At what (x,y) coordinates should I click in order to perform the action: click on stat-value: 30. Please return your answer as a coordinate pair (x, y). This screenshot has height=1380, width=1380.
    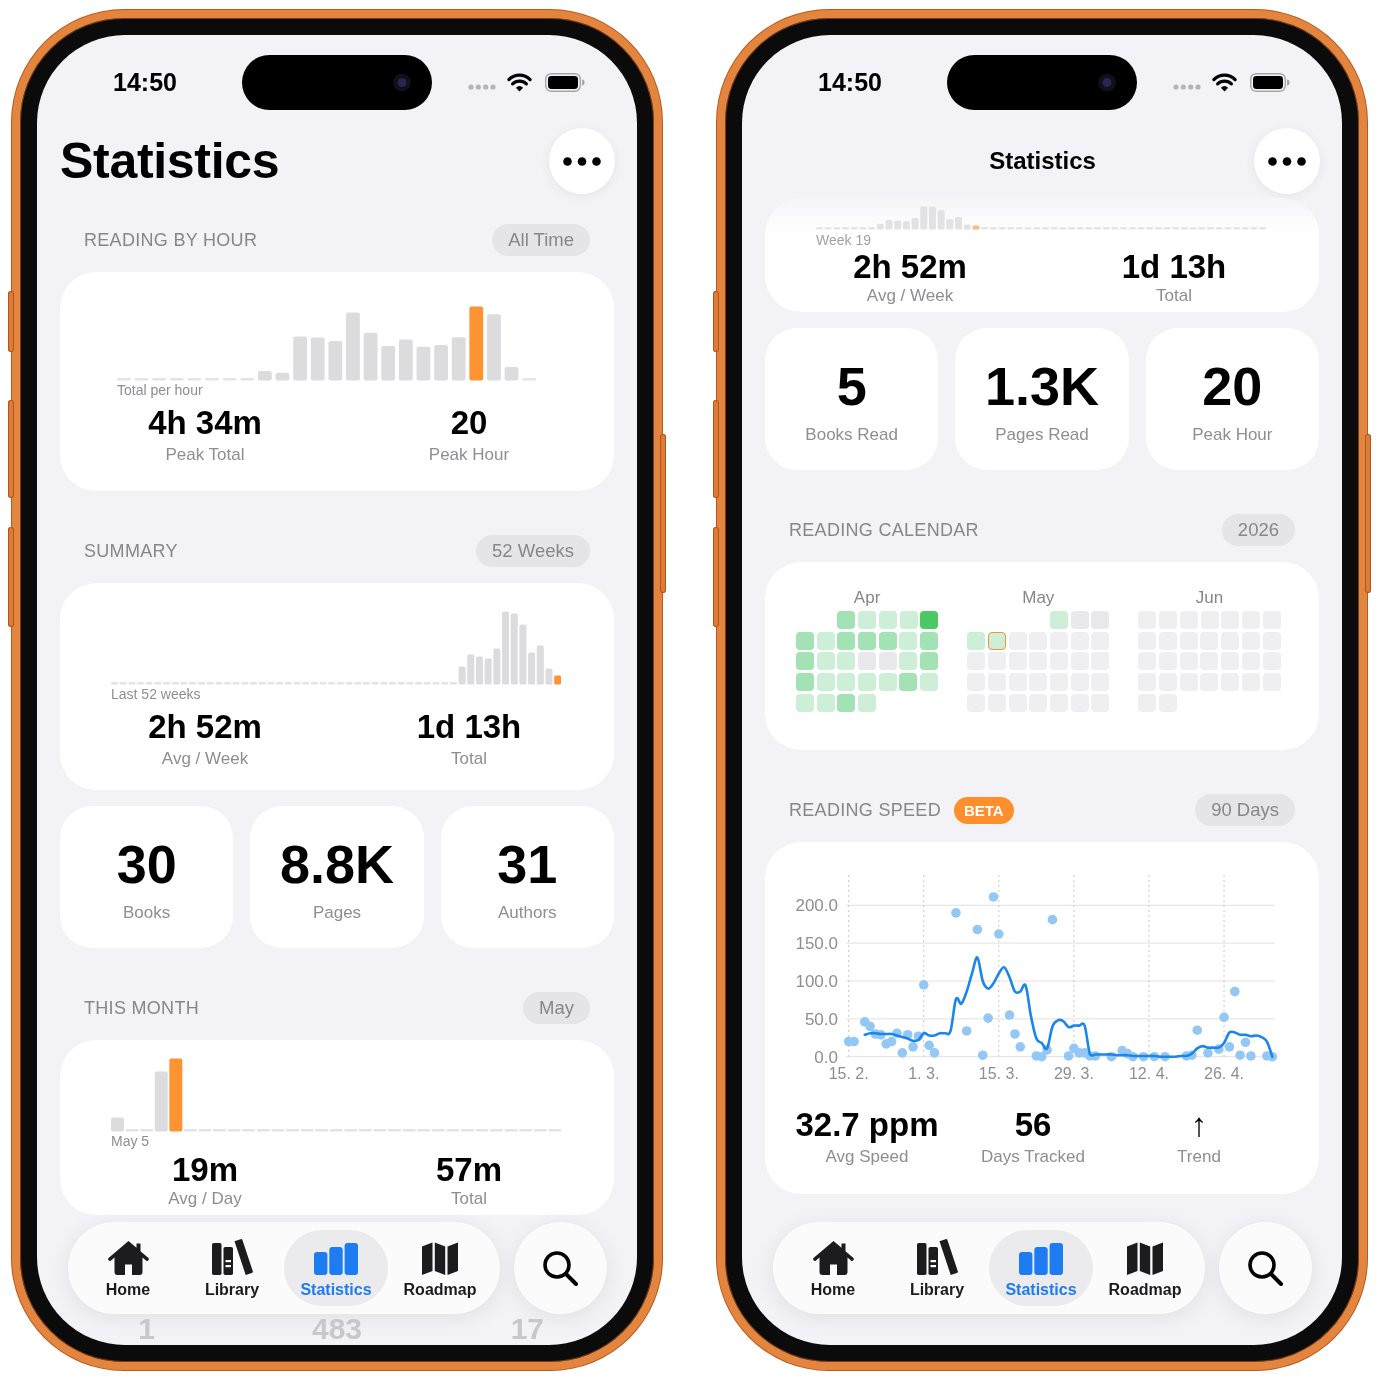
    Looking at the image, I should click on (146, 864).